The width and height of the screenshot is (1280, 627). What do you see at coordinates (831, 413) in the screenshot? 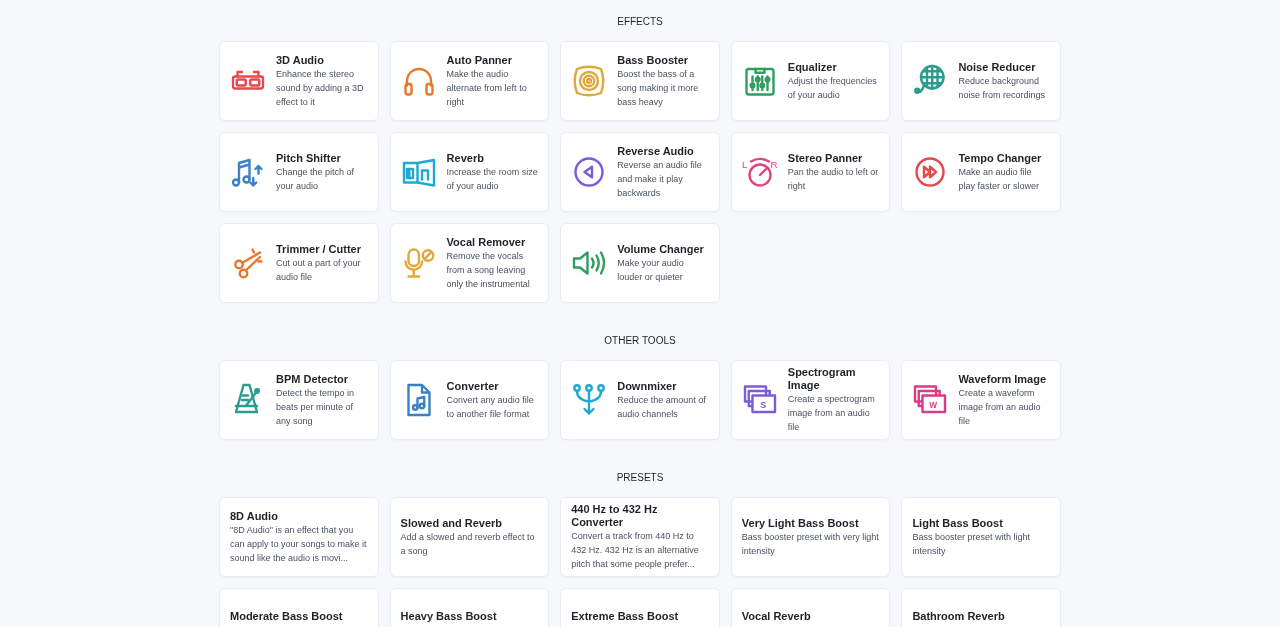
I see `card-description: Create a spectrogram image from an audio file` at bounding box center [831, 413].